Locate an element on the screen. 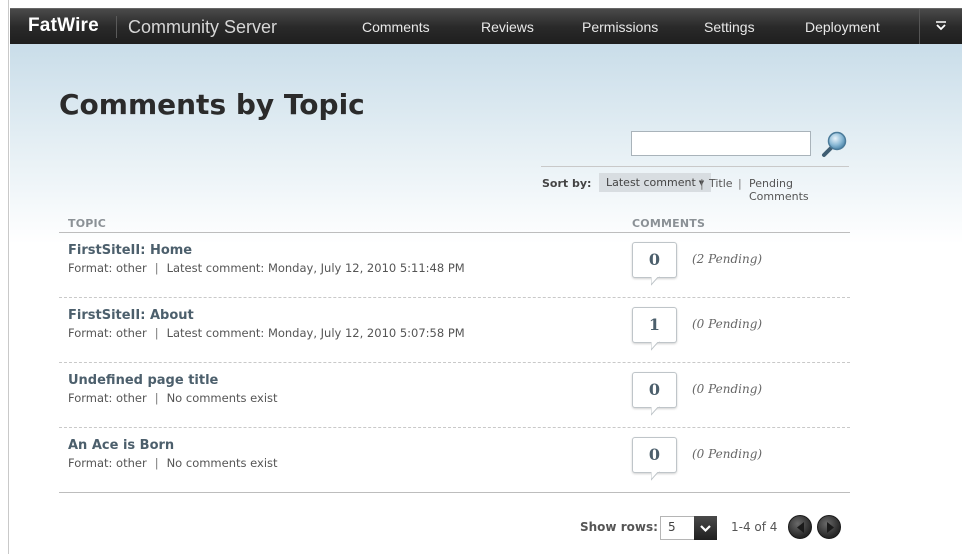 Image resolution: width=962 pixels, height=554 pixels. nav-reviews: Reviews is located at coordinates (507, 27).